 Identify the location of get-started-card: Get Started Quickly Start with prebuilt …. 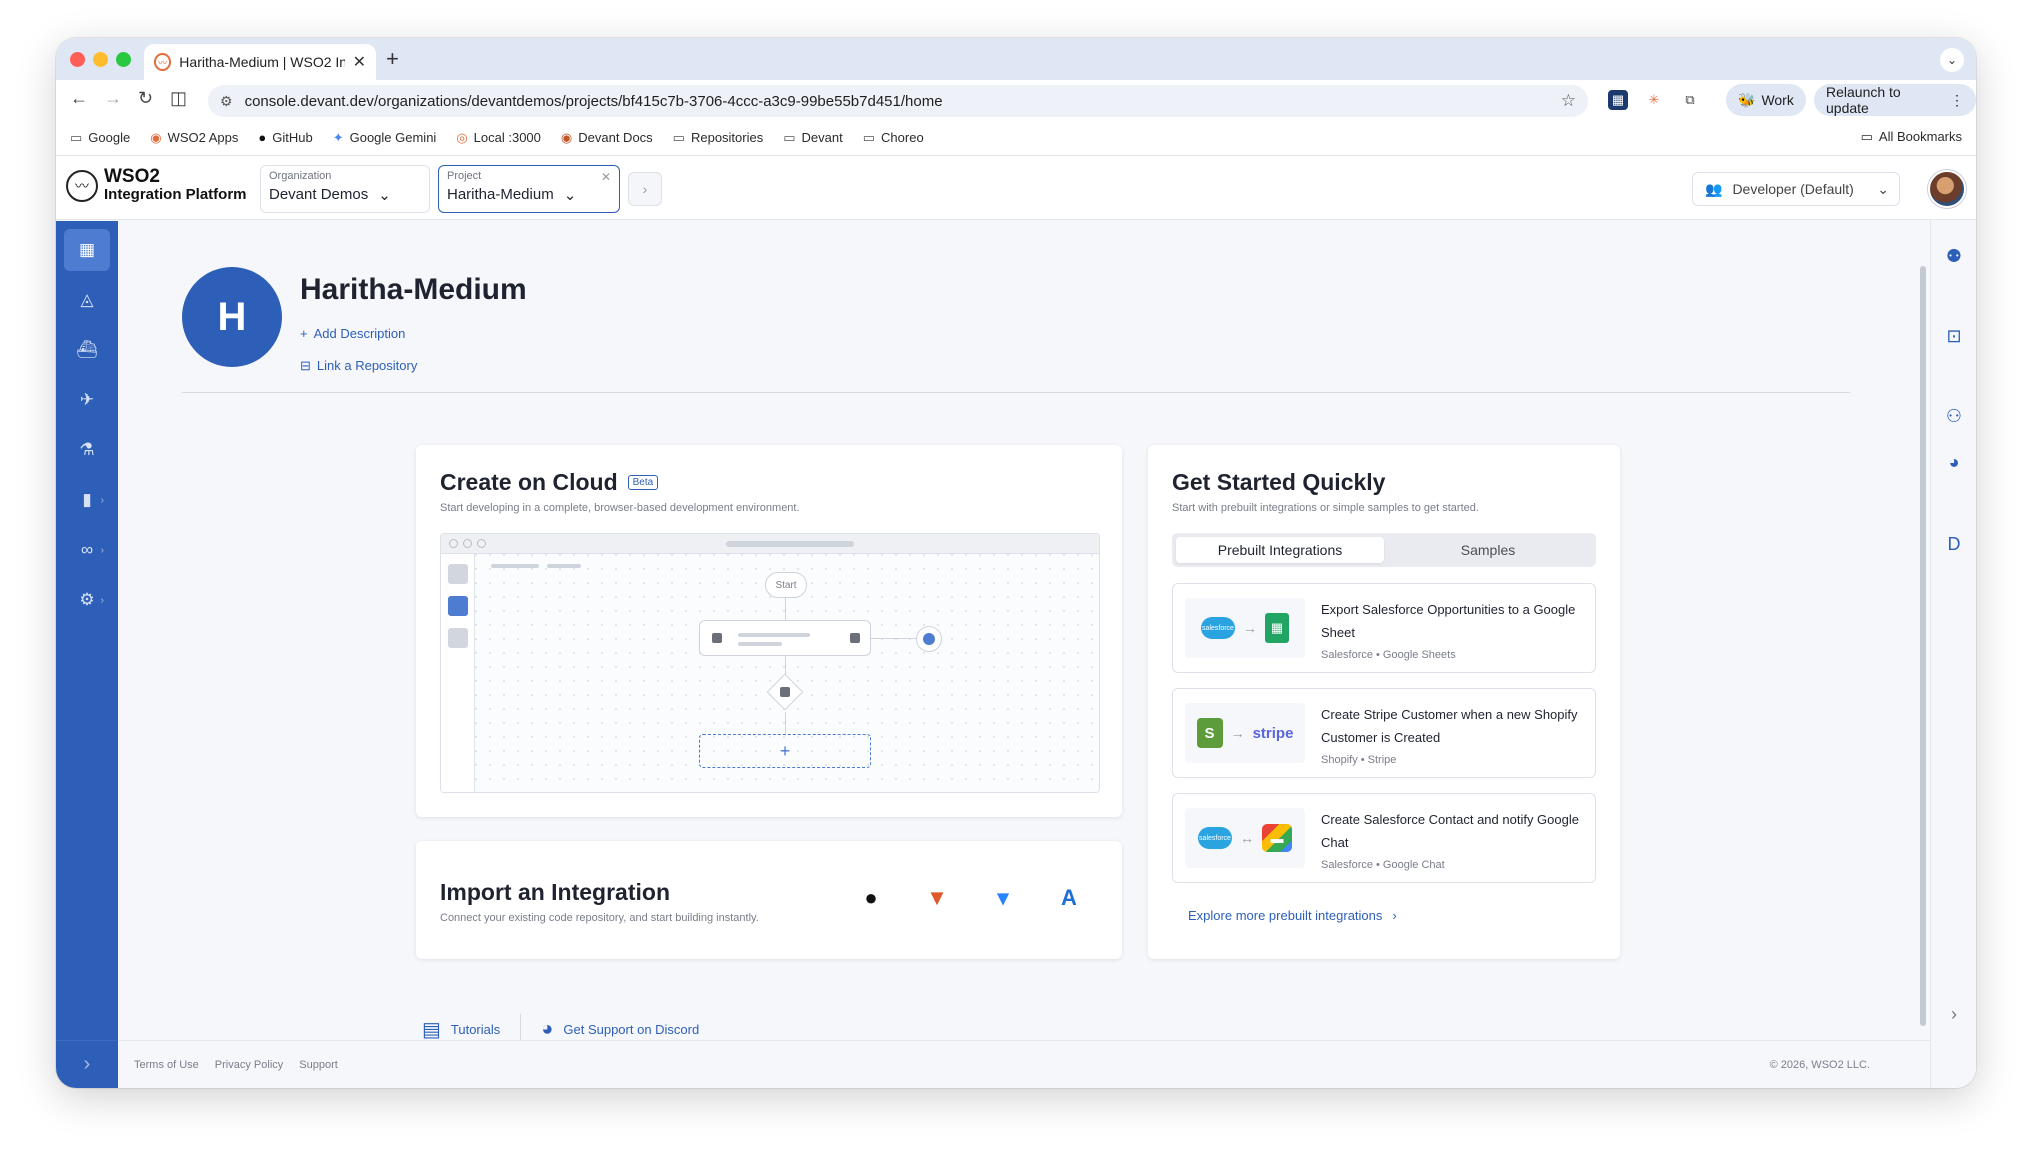
(1384, 702).